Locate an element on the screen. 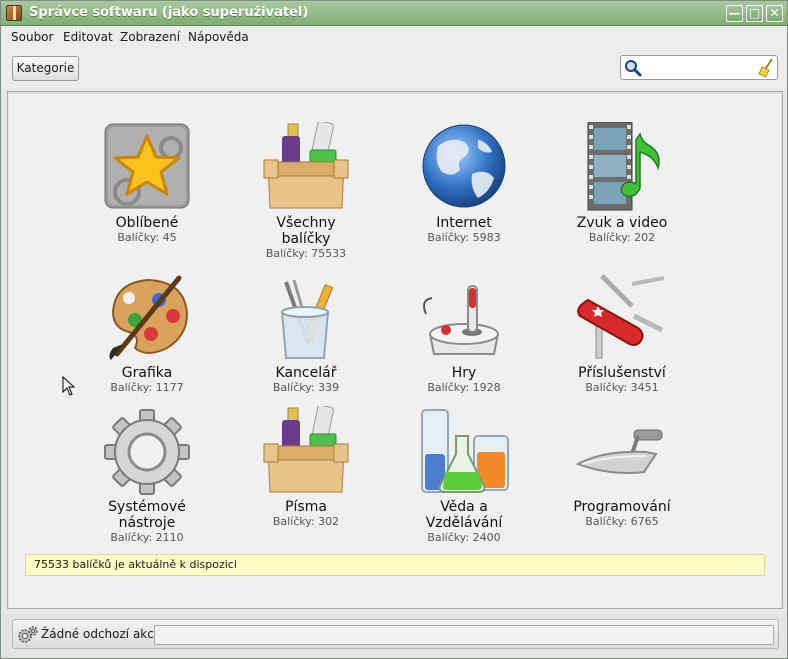  trowel-icon is located at coordinates (622, 452).